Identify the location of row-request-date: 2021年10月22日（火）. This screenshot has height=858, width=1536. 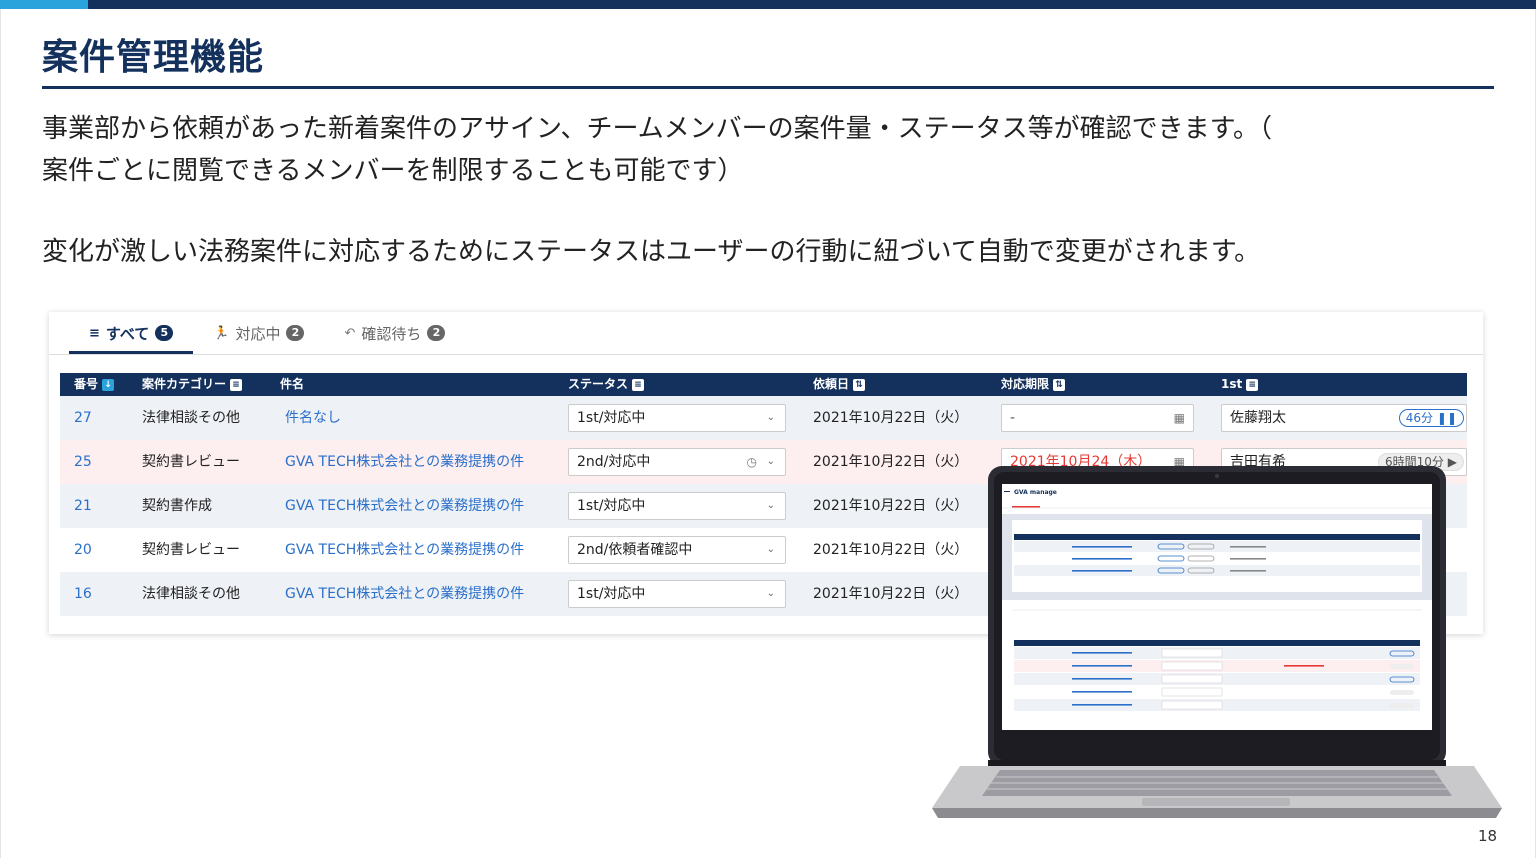
(891, 418).